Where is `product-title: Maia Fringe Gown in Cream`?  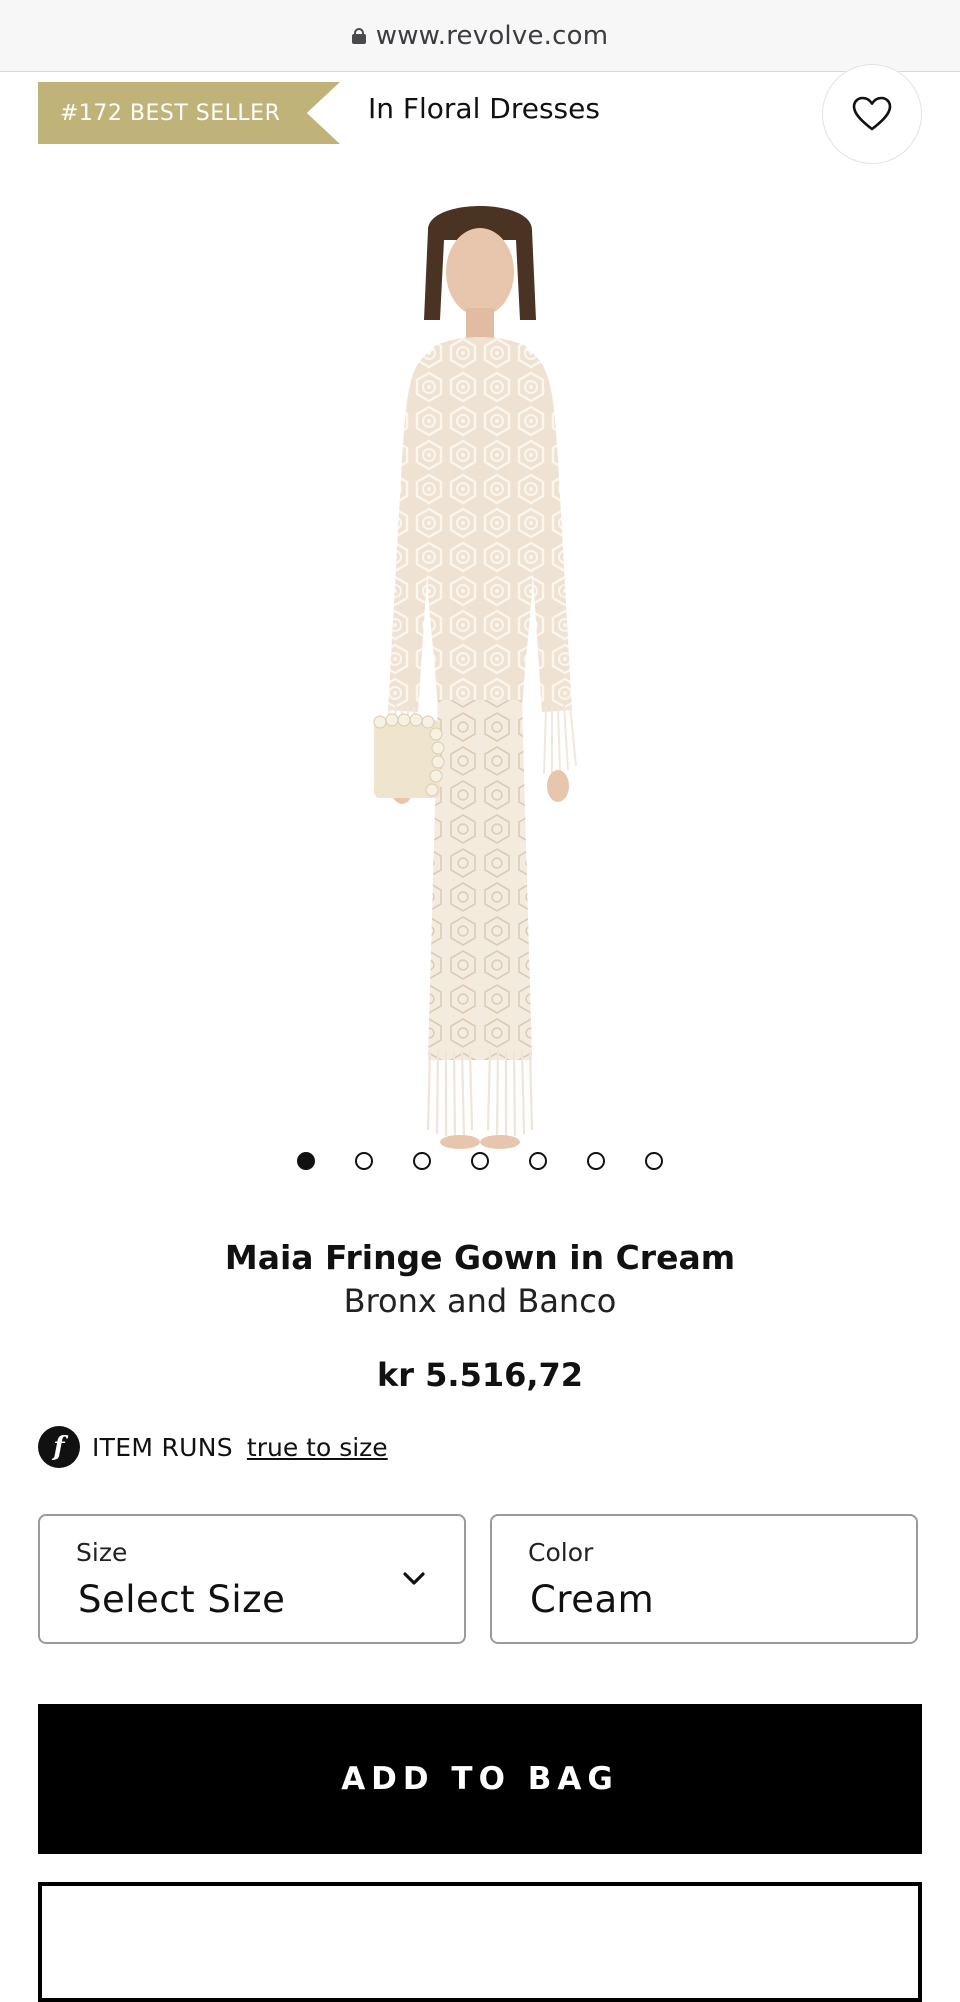
product-title: Maia Fringe Gown in Cream is located at coordinates (480, 1257).